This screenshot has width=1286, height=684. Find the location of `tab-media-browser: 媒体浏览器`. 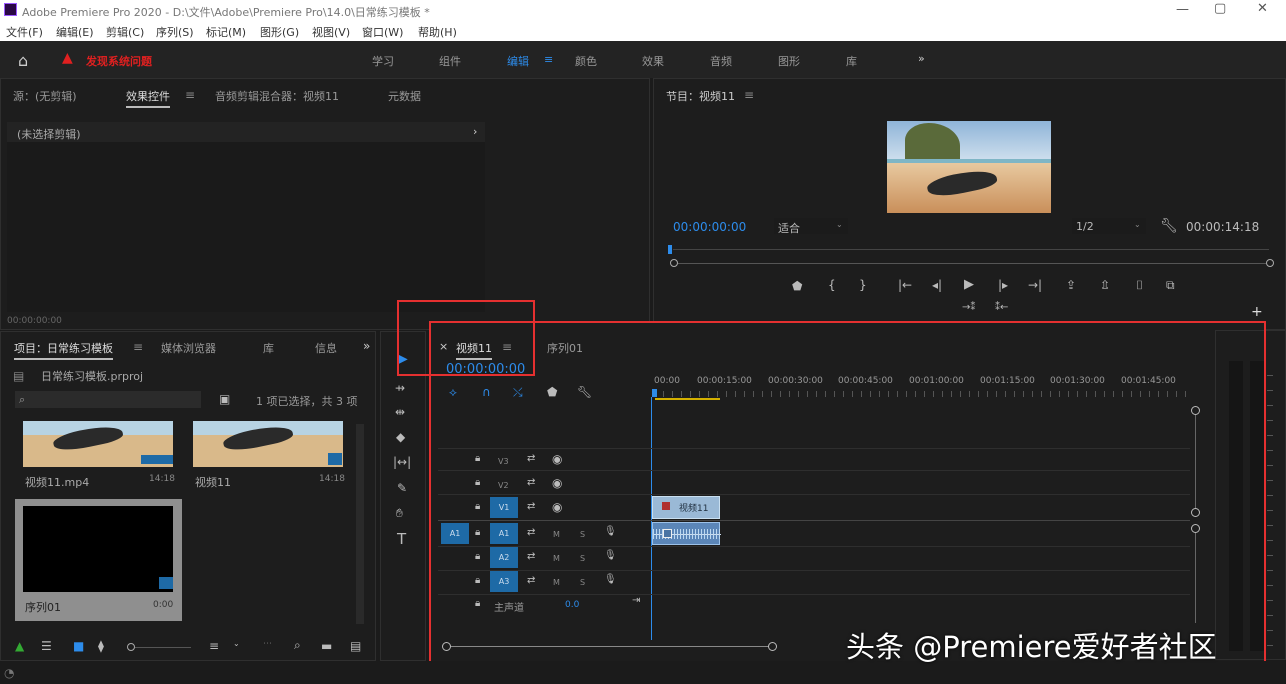

tab-media-browser: 媒体浏览器 is located at coordinates (188, 348).